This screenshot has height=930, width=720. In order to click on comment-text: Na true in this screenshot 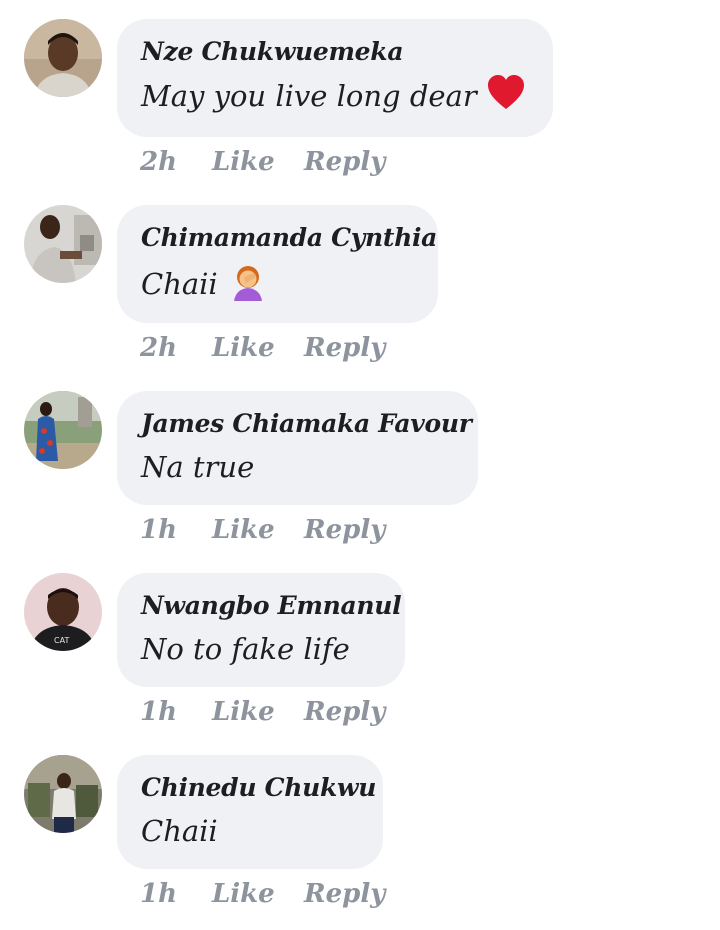, I will do `click(198, 467)`.